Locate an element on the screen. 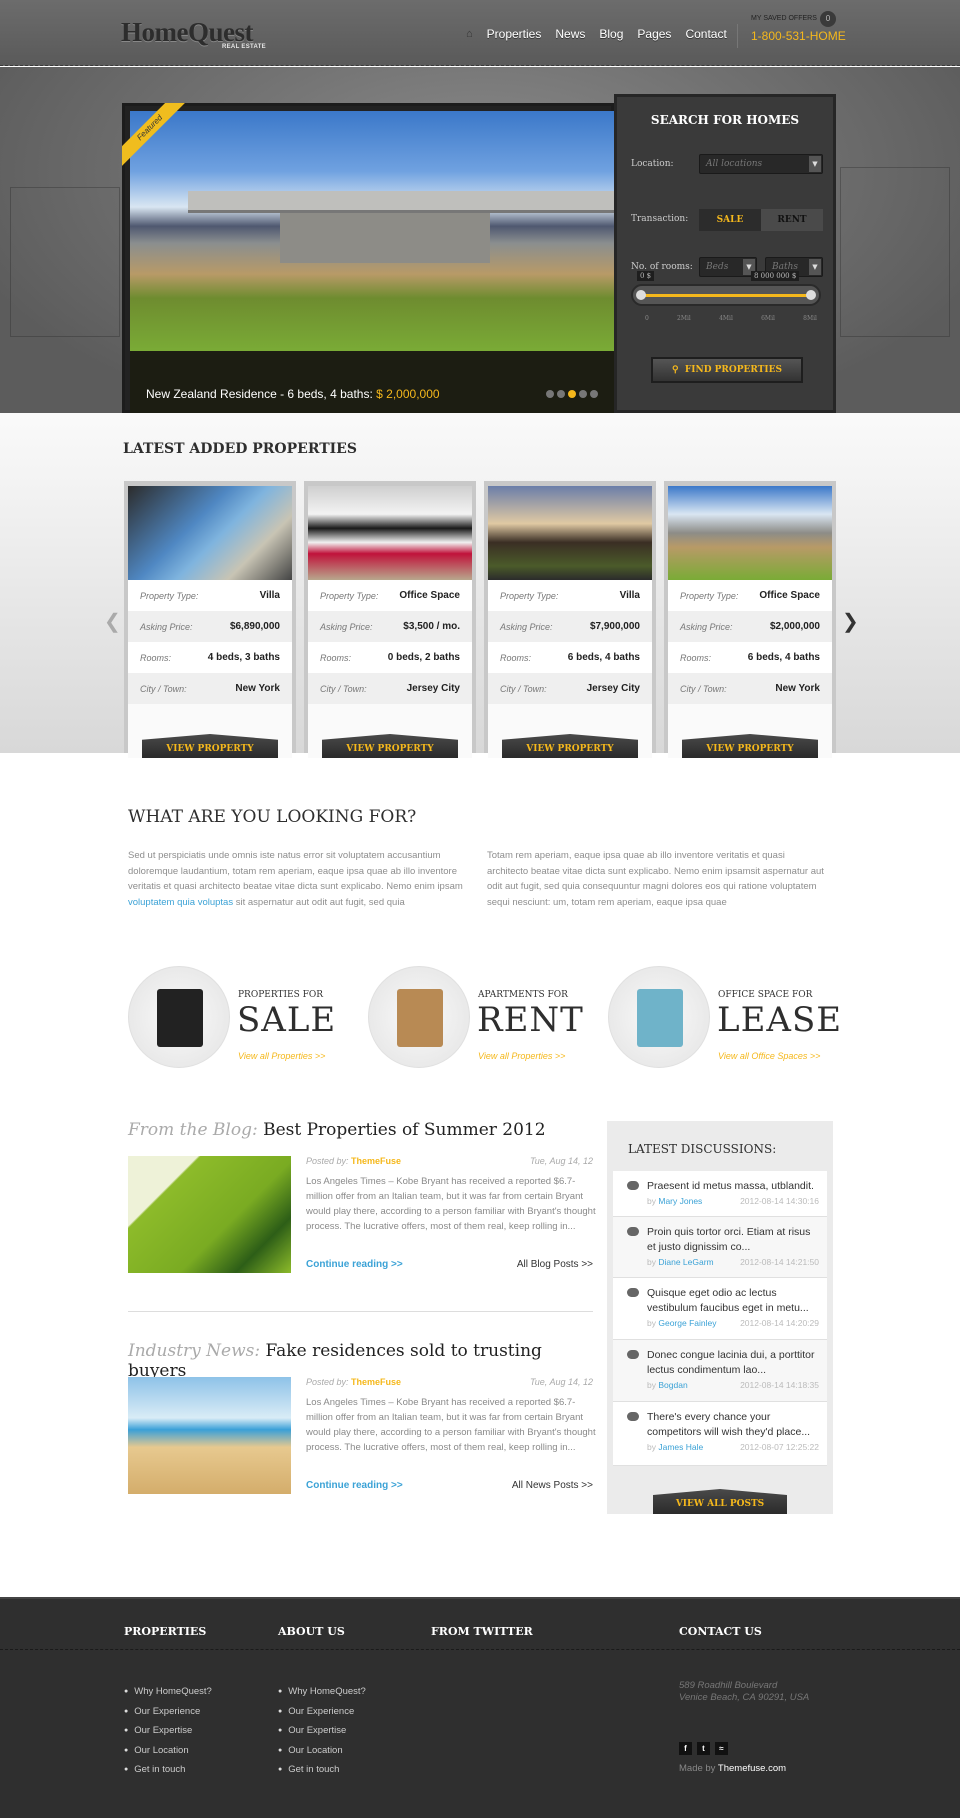 The height and width of the screenshot is (1818, 960). twitter-icon: t is located at coordinates (703, 1748).